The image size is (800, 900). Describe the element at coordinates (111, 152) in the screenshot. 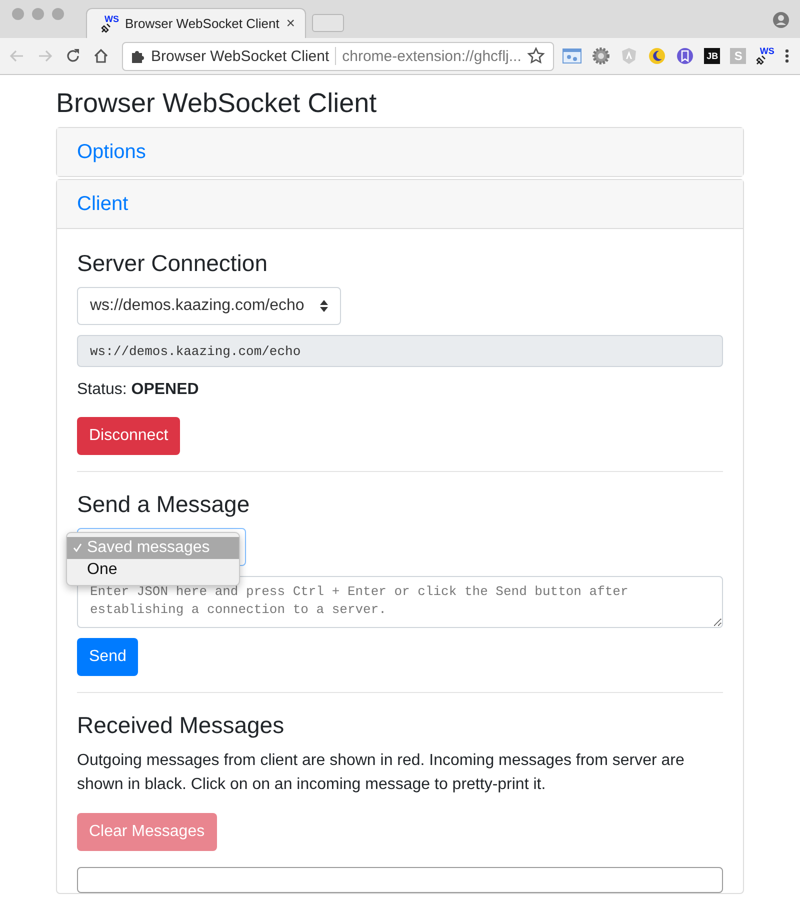

I see `accordion-toggle-link: Options` at that location.